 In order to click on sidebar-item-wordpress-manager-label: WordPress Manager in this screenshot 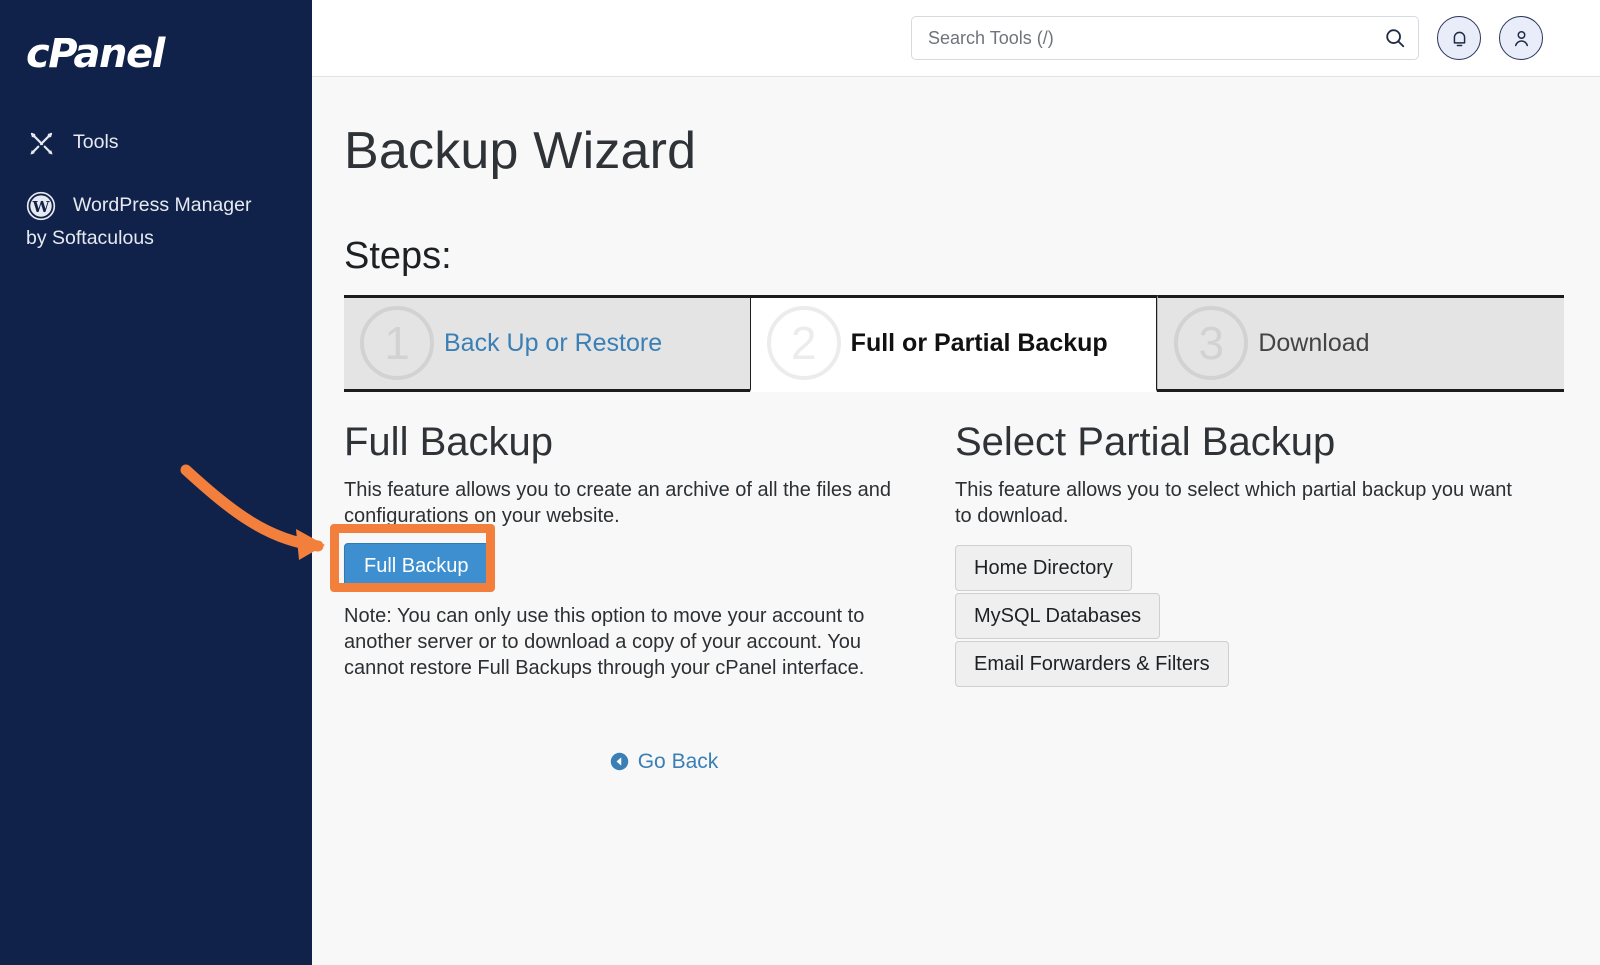, I will do `click(162, 205)`.